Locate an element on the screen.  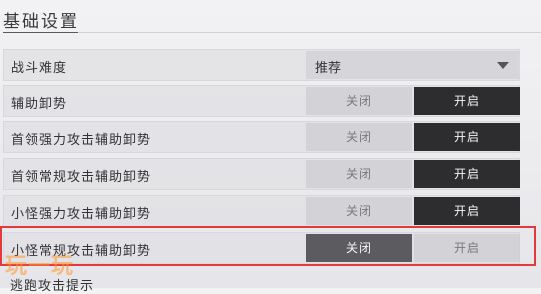
setting-label: 辅助卸势 is located at coordinates (39, 104).